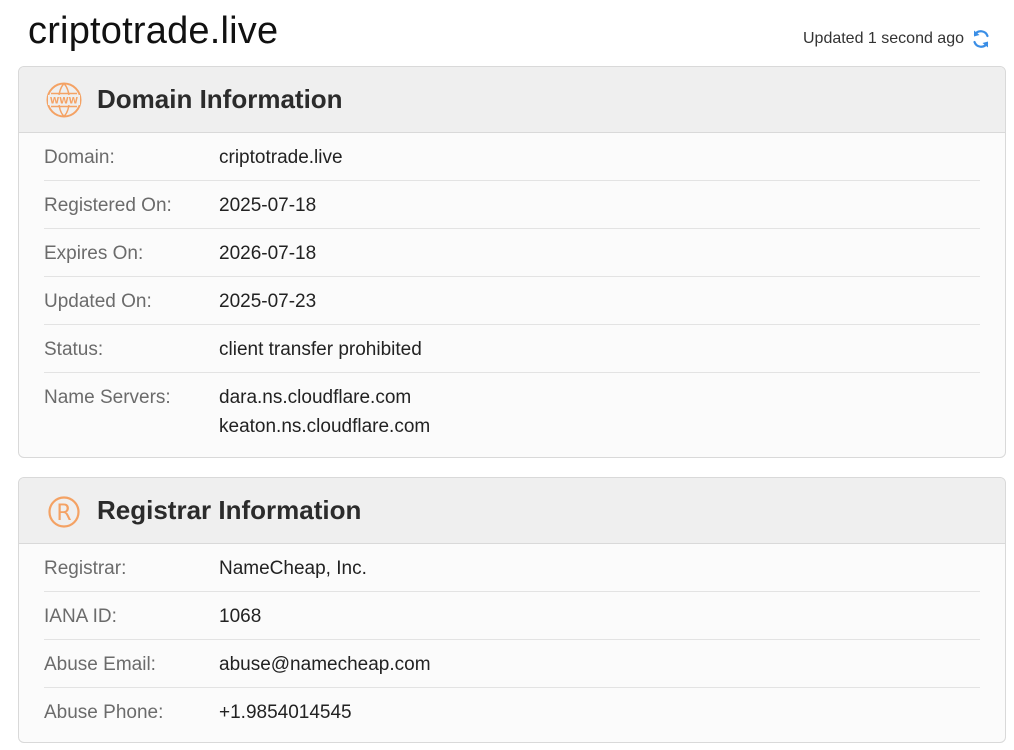 This screenshot has width=1014, height=750. Describe the element at coordinates (315, 397) in the screenshot. I see `name-server: dara.ns.cloudflare.com` at that location.